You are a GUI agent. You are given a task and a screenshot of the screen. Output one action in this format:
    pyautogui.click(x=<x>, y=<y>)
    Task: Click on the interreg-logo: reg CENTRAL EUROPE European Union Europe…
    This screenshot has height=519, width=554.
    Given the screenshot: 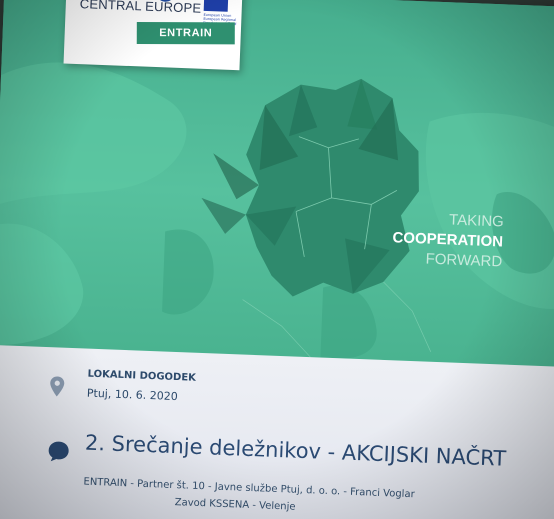 What is the action you would take?
    pyautogui.click(x=153, y=35)
    